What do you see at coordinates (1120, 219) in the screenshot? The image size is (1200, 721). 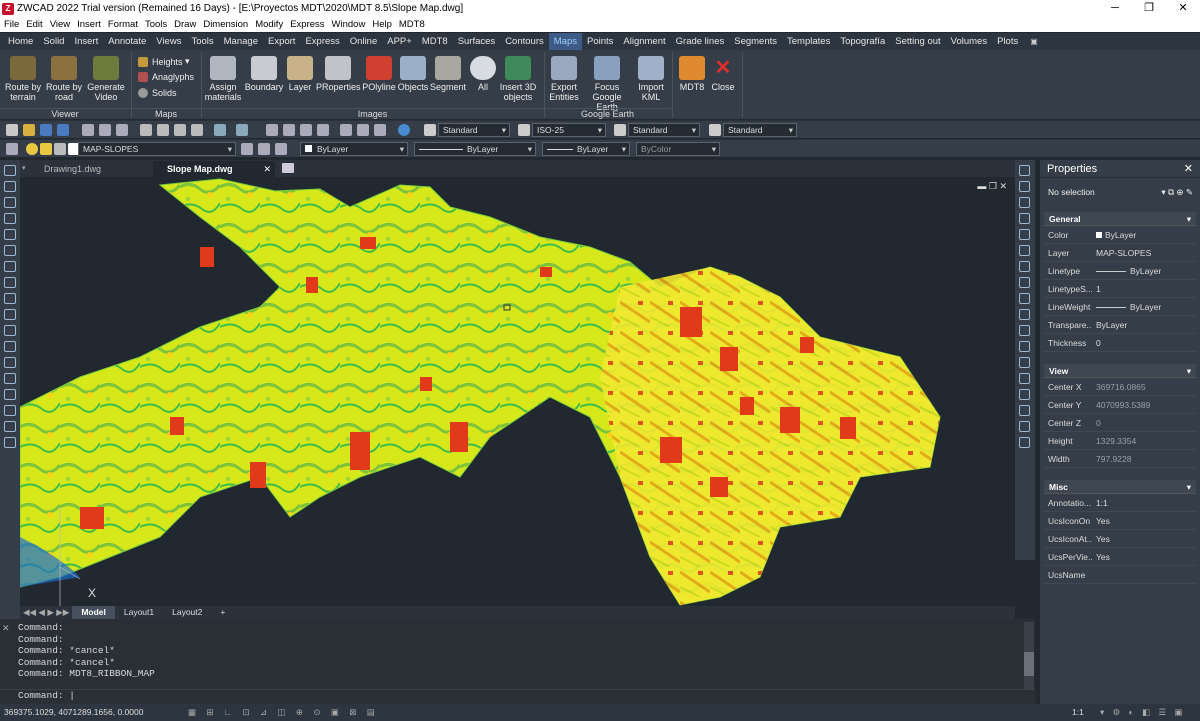 I see `section-general: General` at bounding box center [1120, 219].